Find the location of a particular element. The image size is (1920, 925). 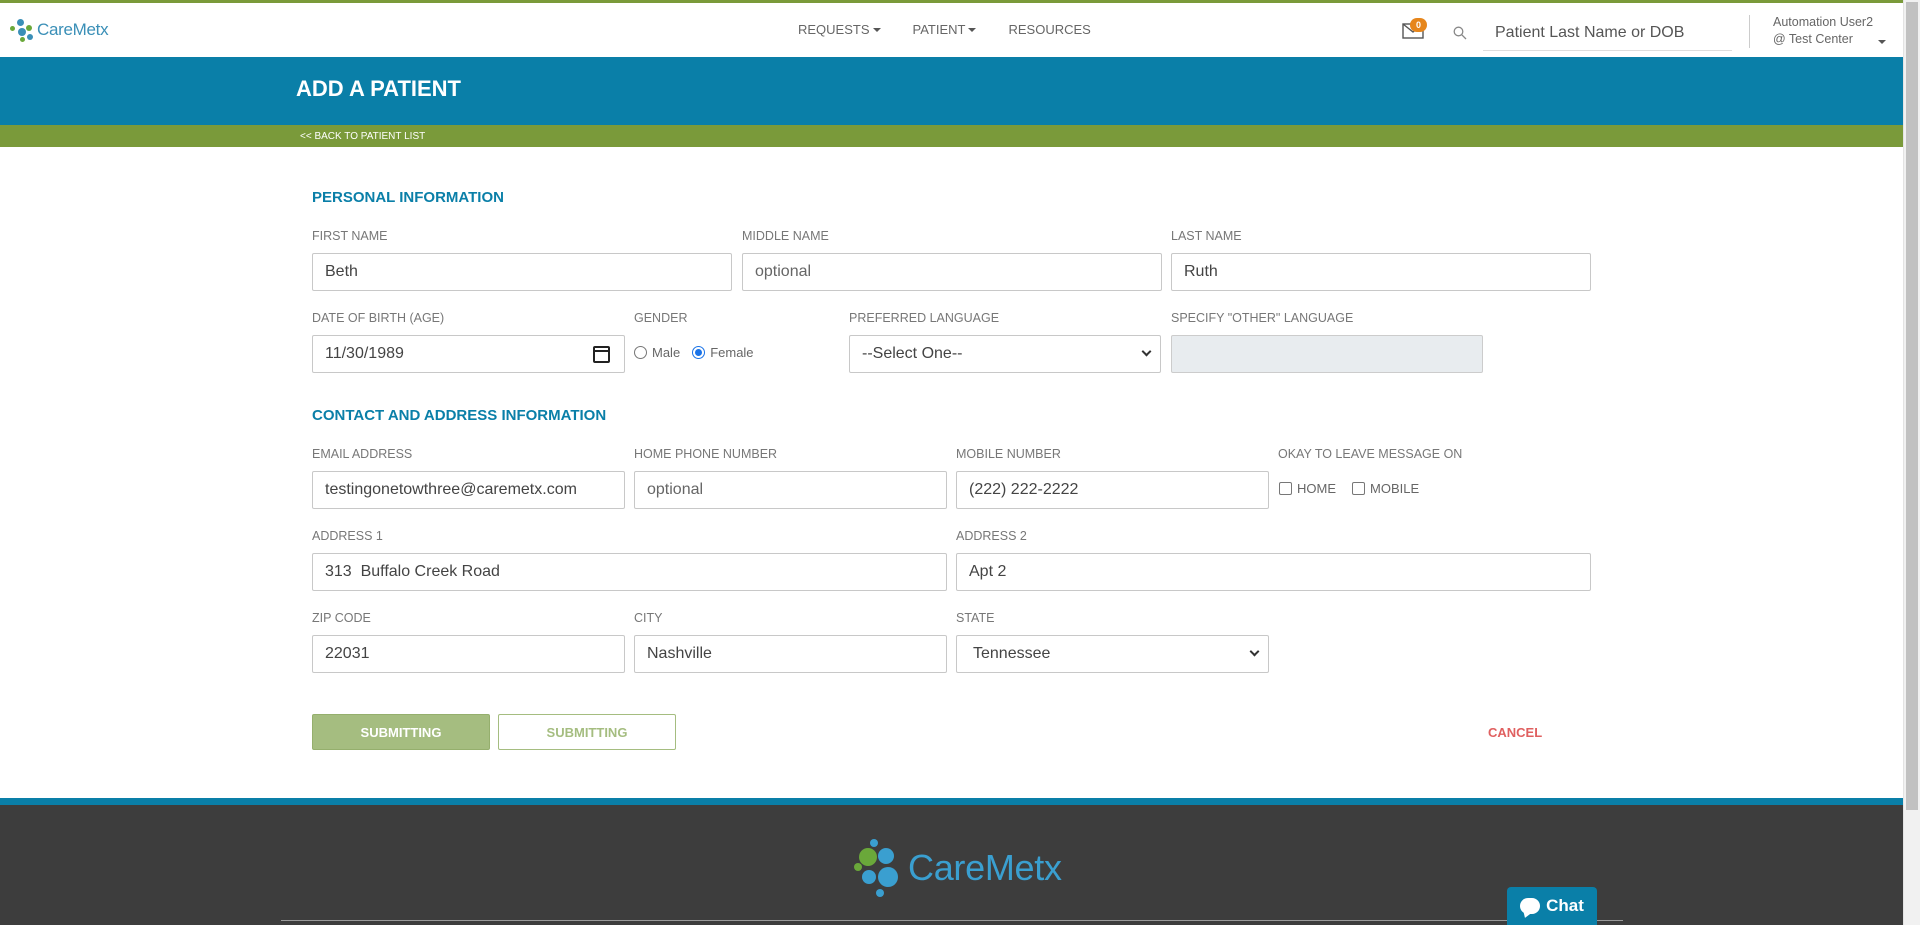

city-label: CITY is located at coordinates (648, 618).